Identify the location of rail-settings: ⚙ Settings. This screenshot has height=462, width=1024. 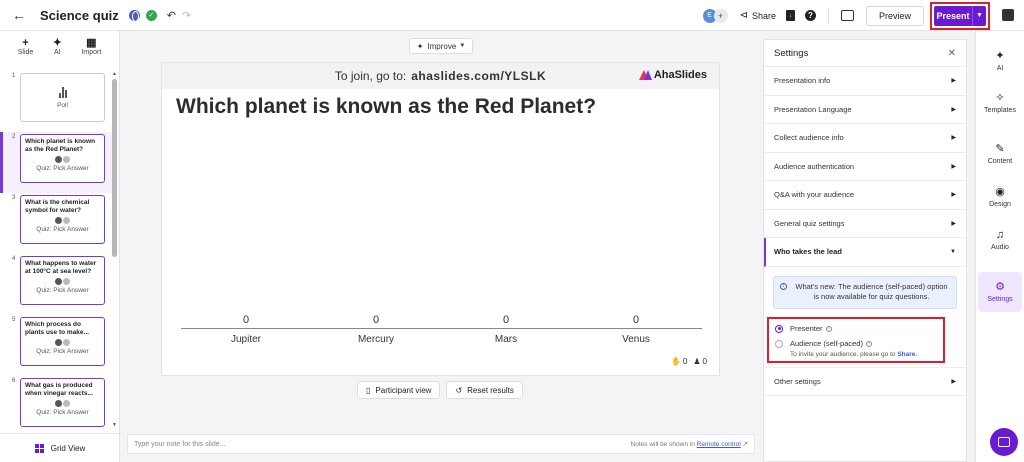
(1000, 292).